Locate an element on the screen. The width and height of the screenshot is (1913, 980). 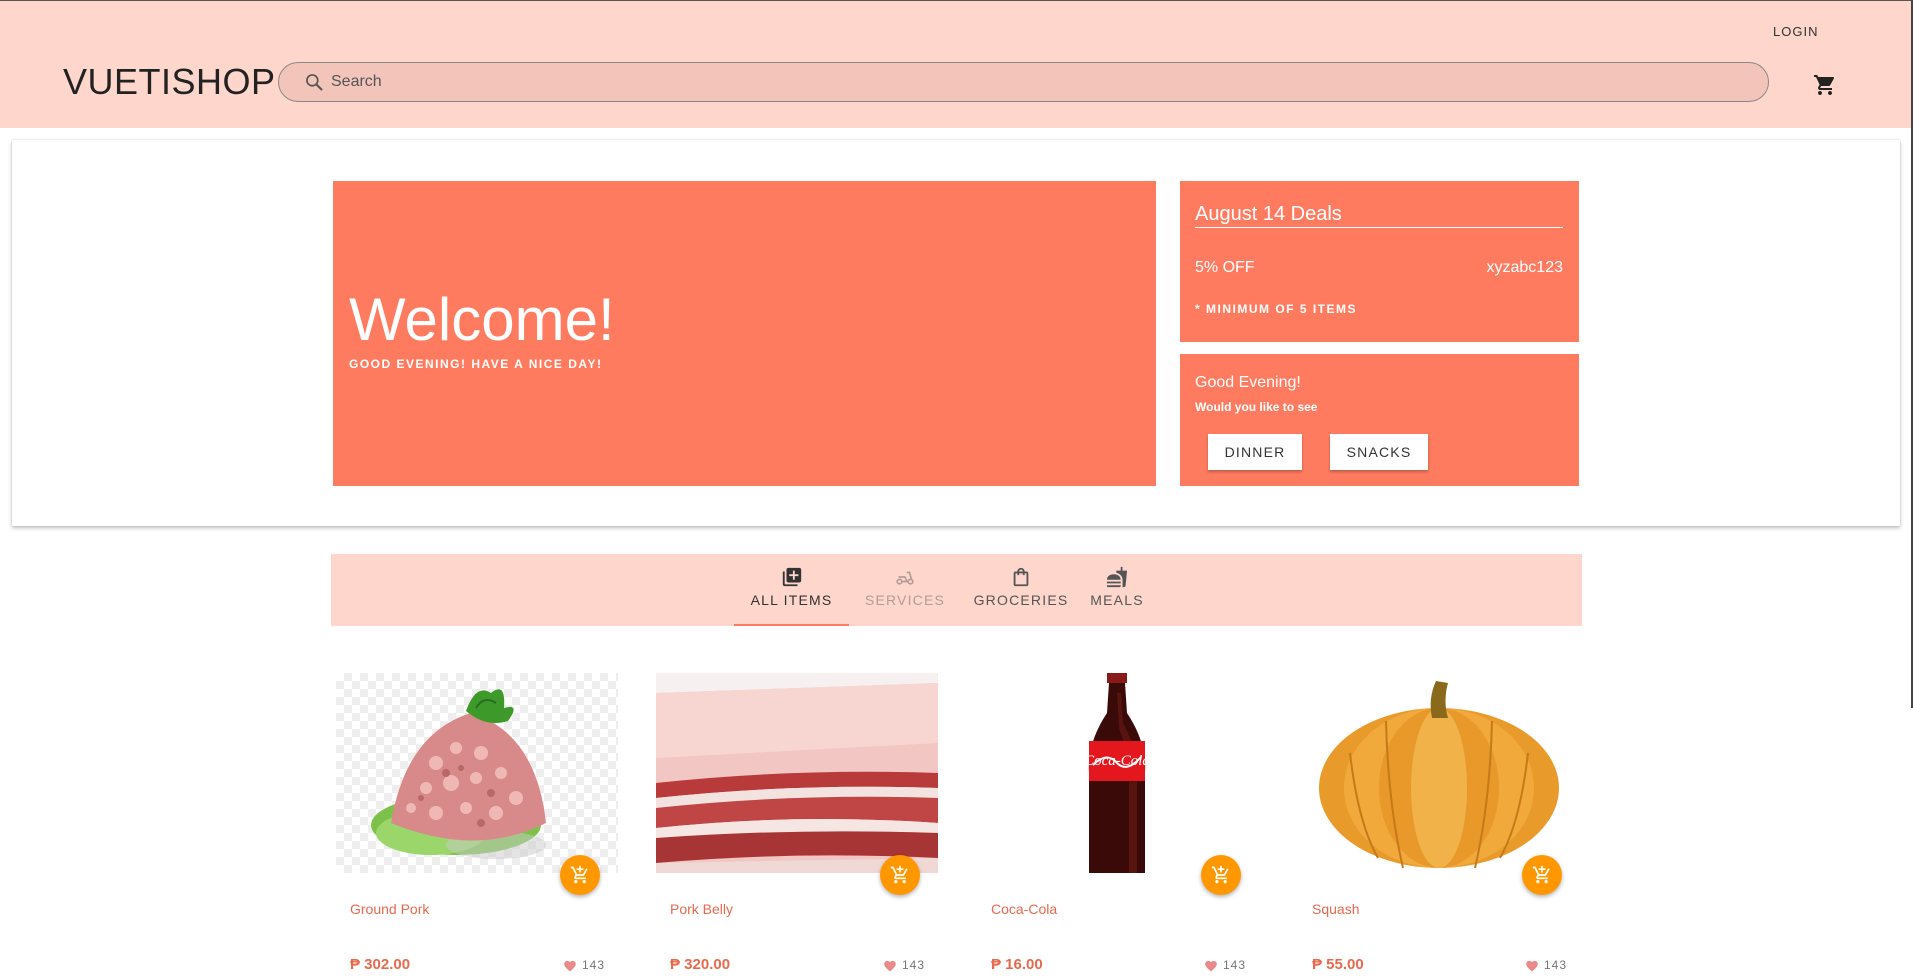
cart-icon is located at coordinates (1825, 85).